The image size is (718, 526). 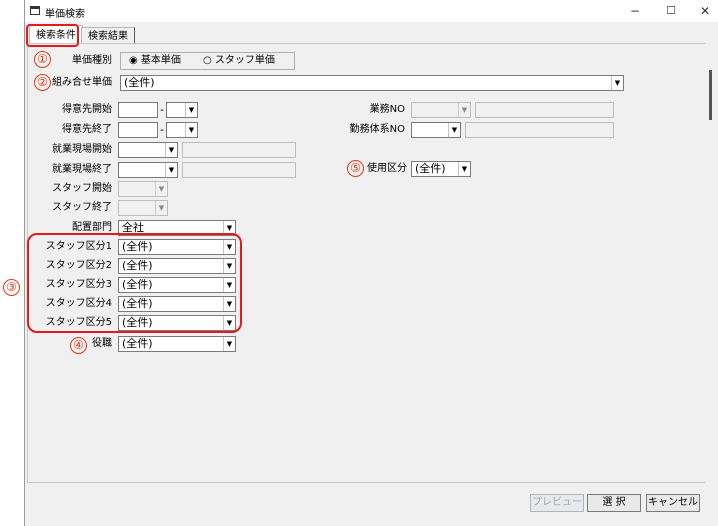 What do you see at coordinates (160, 60) in the screenshot?
I see `radio-basic-price-label: 基本単価` at bounding box center [160, 60].